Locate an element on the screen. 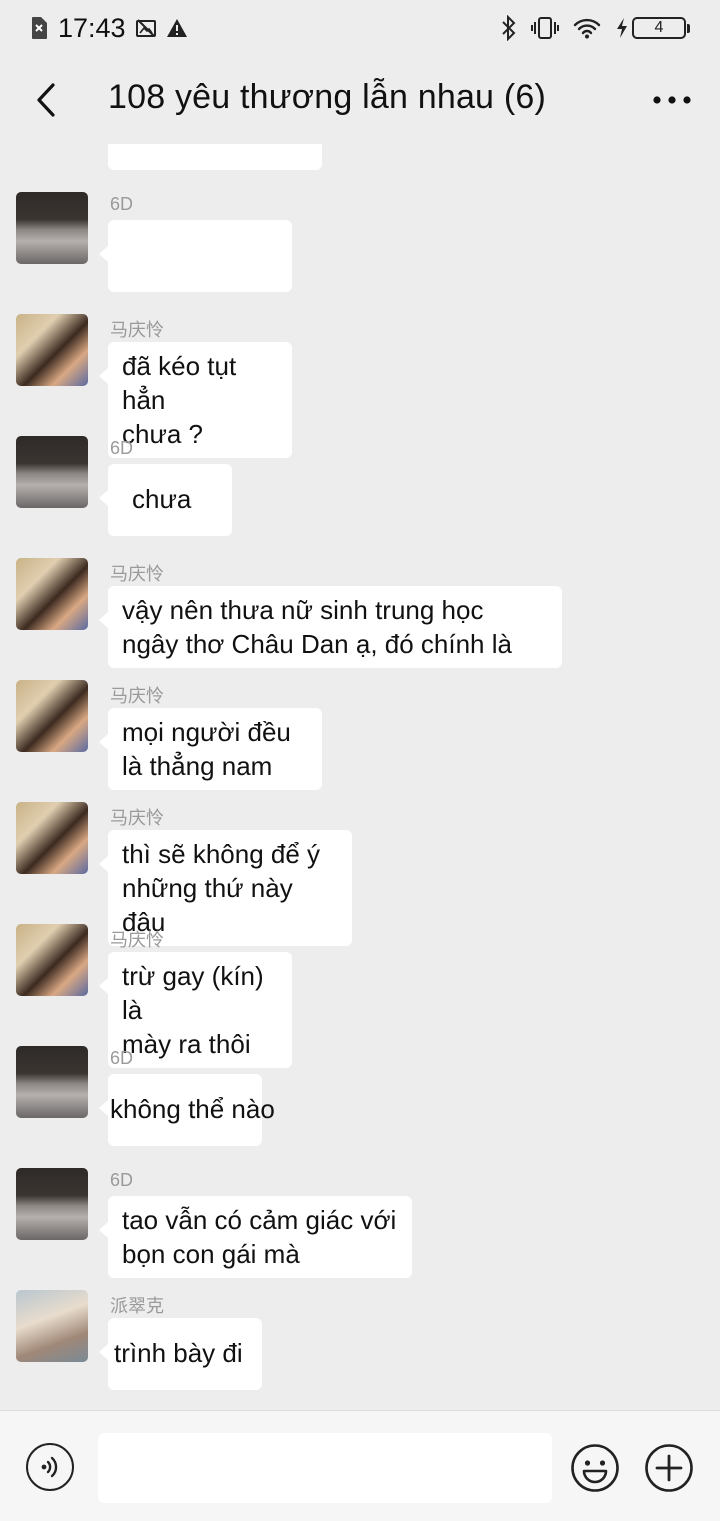 The width and height of the screenshot is (720, 1521). plus-button is located at coordinates (669, 1468).